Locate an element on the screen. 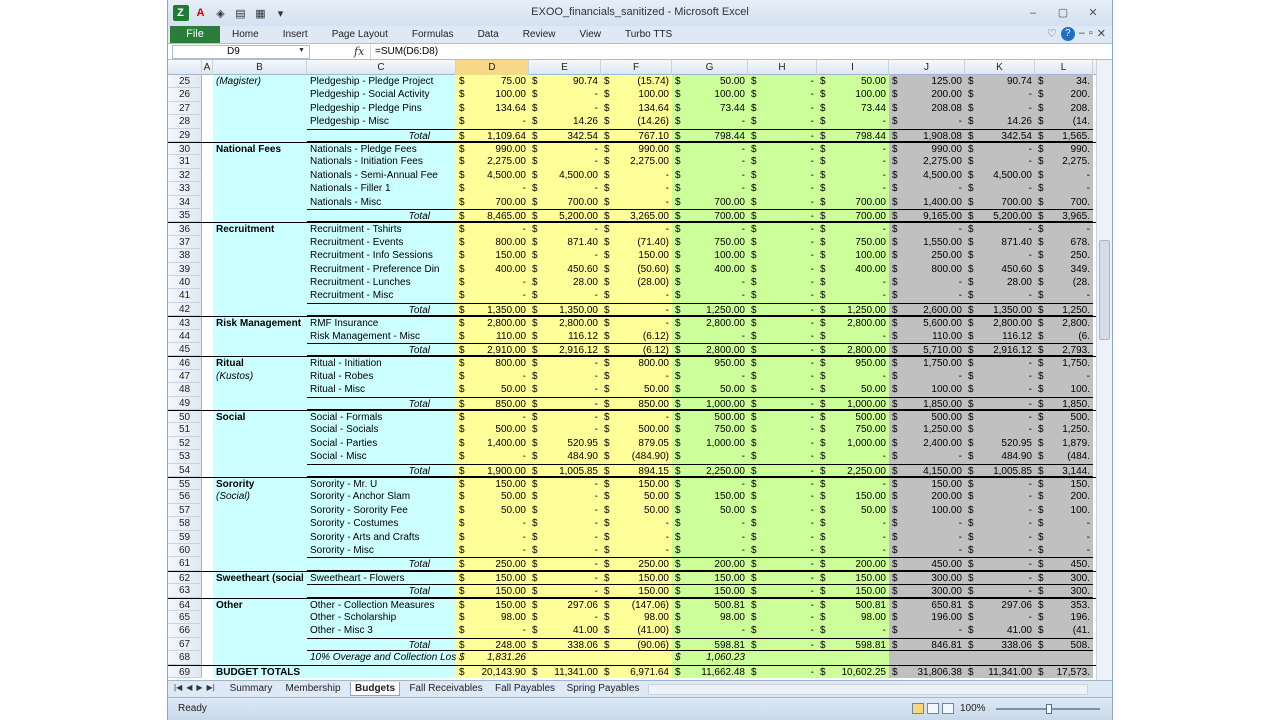  amount-cell-l: $2,800. is located at coordinates (1064, 323).